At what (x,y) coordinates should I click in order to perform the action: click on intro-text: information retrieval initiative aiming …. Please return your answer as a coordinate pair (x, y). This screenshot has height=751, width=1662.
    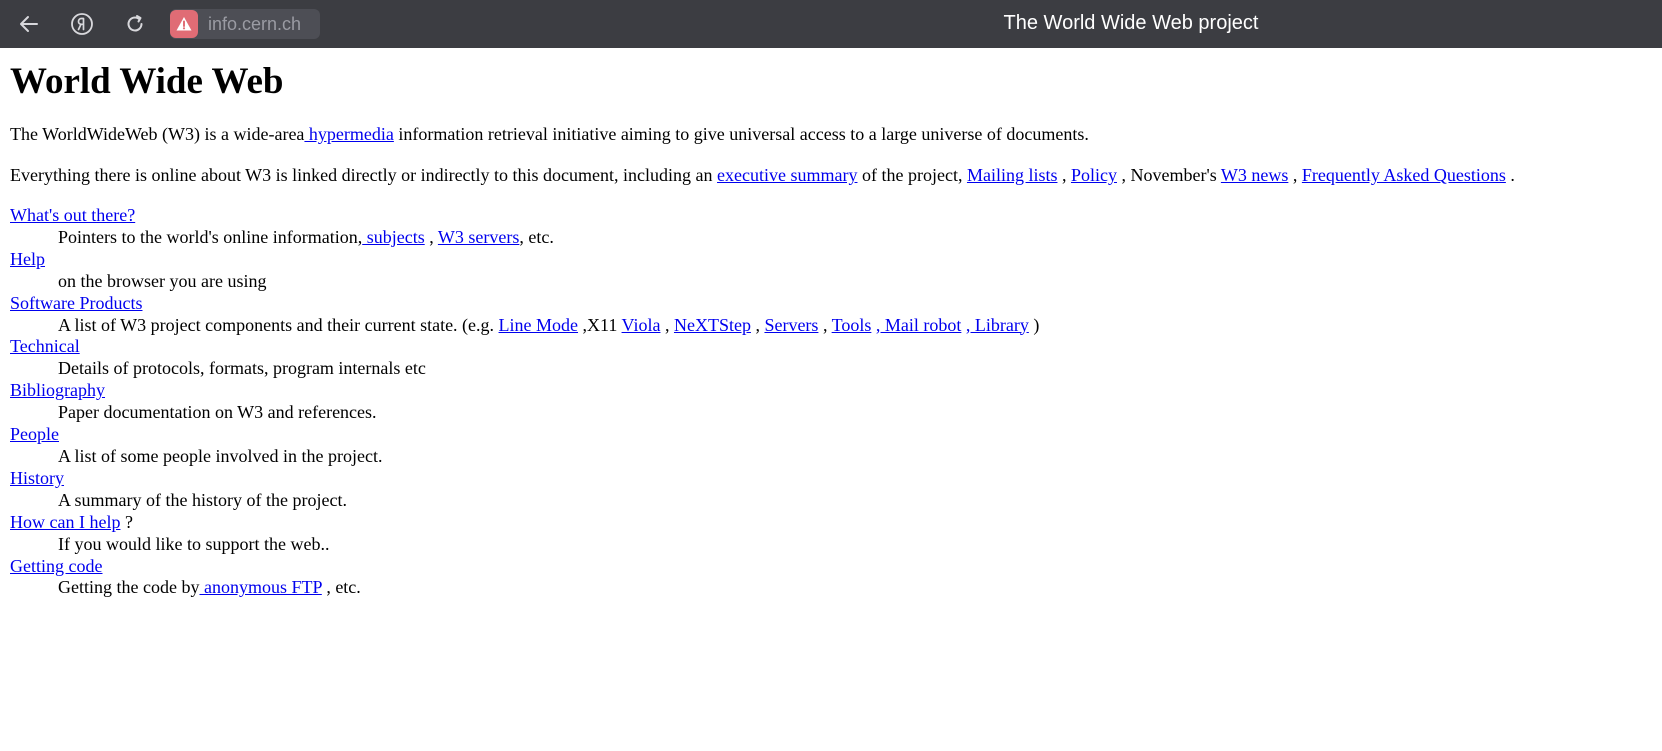
    Looking at the image, I should click on (741, 134).